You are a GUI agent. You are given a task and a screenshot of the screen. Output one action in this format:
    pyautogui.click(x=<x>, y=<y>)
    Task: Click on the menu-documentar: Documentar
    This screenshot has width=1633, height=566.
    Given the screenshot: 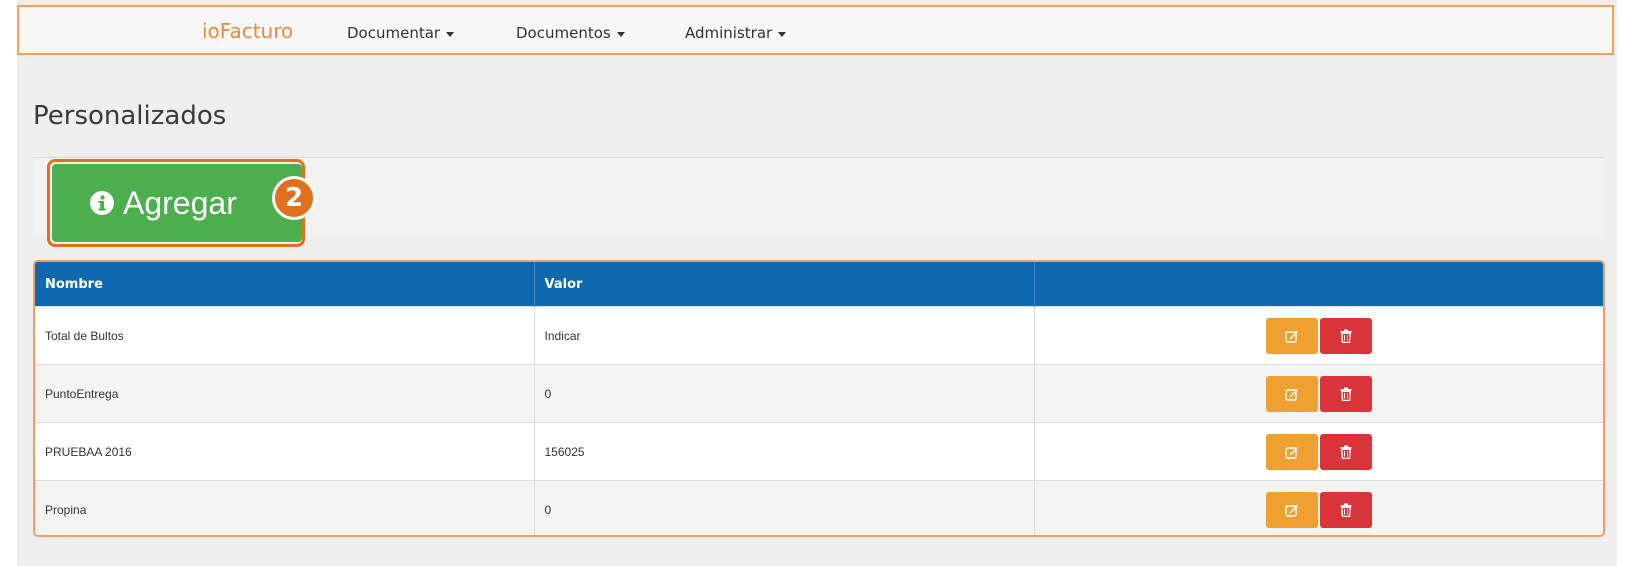 What is the action you would take?
    pyautogui.click(x=401, y=33)
    